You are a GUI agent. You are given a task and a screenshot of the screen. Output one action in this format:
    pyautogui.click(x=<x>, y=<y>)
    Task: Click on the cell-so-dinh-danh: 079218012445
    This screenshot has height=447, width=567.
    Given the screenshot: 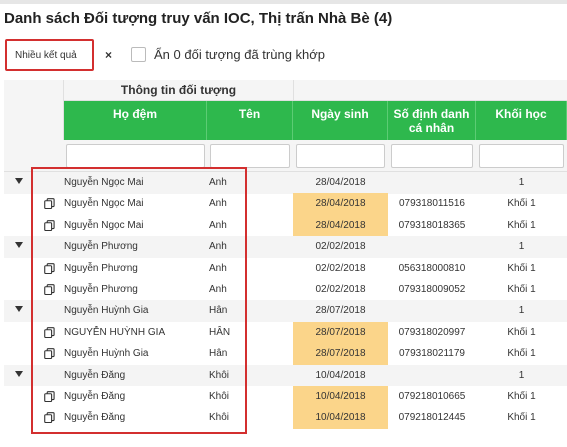 What is the action you would take?
    pyautogui.click(x=432, y=418)
    